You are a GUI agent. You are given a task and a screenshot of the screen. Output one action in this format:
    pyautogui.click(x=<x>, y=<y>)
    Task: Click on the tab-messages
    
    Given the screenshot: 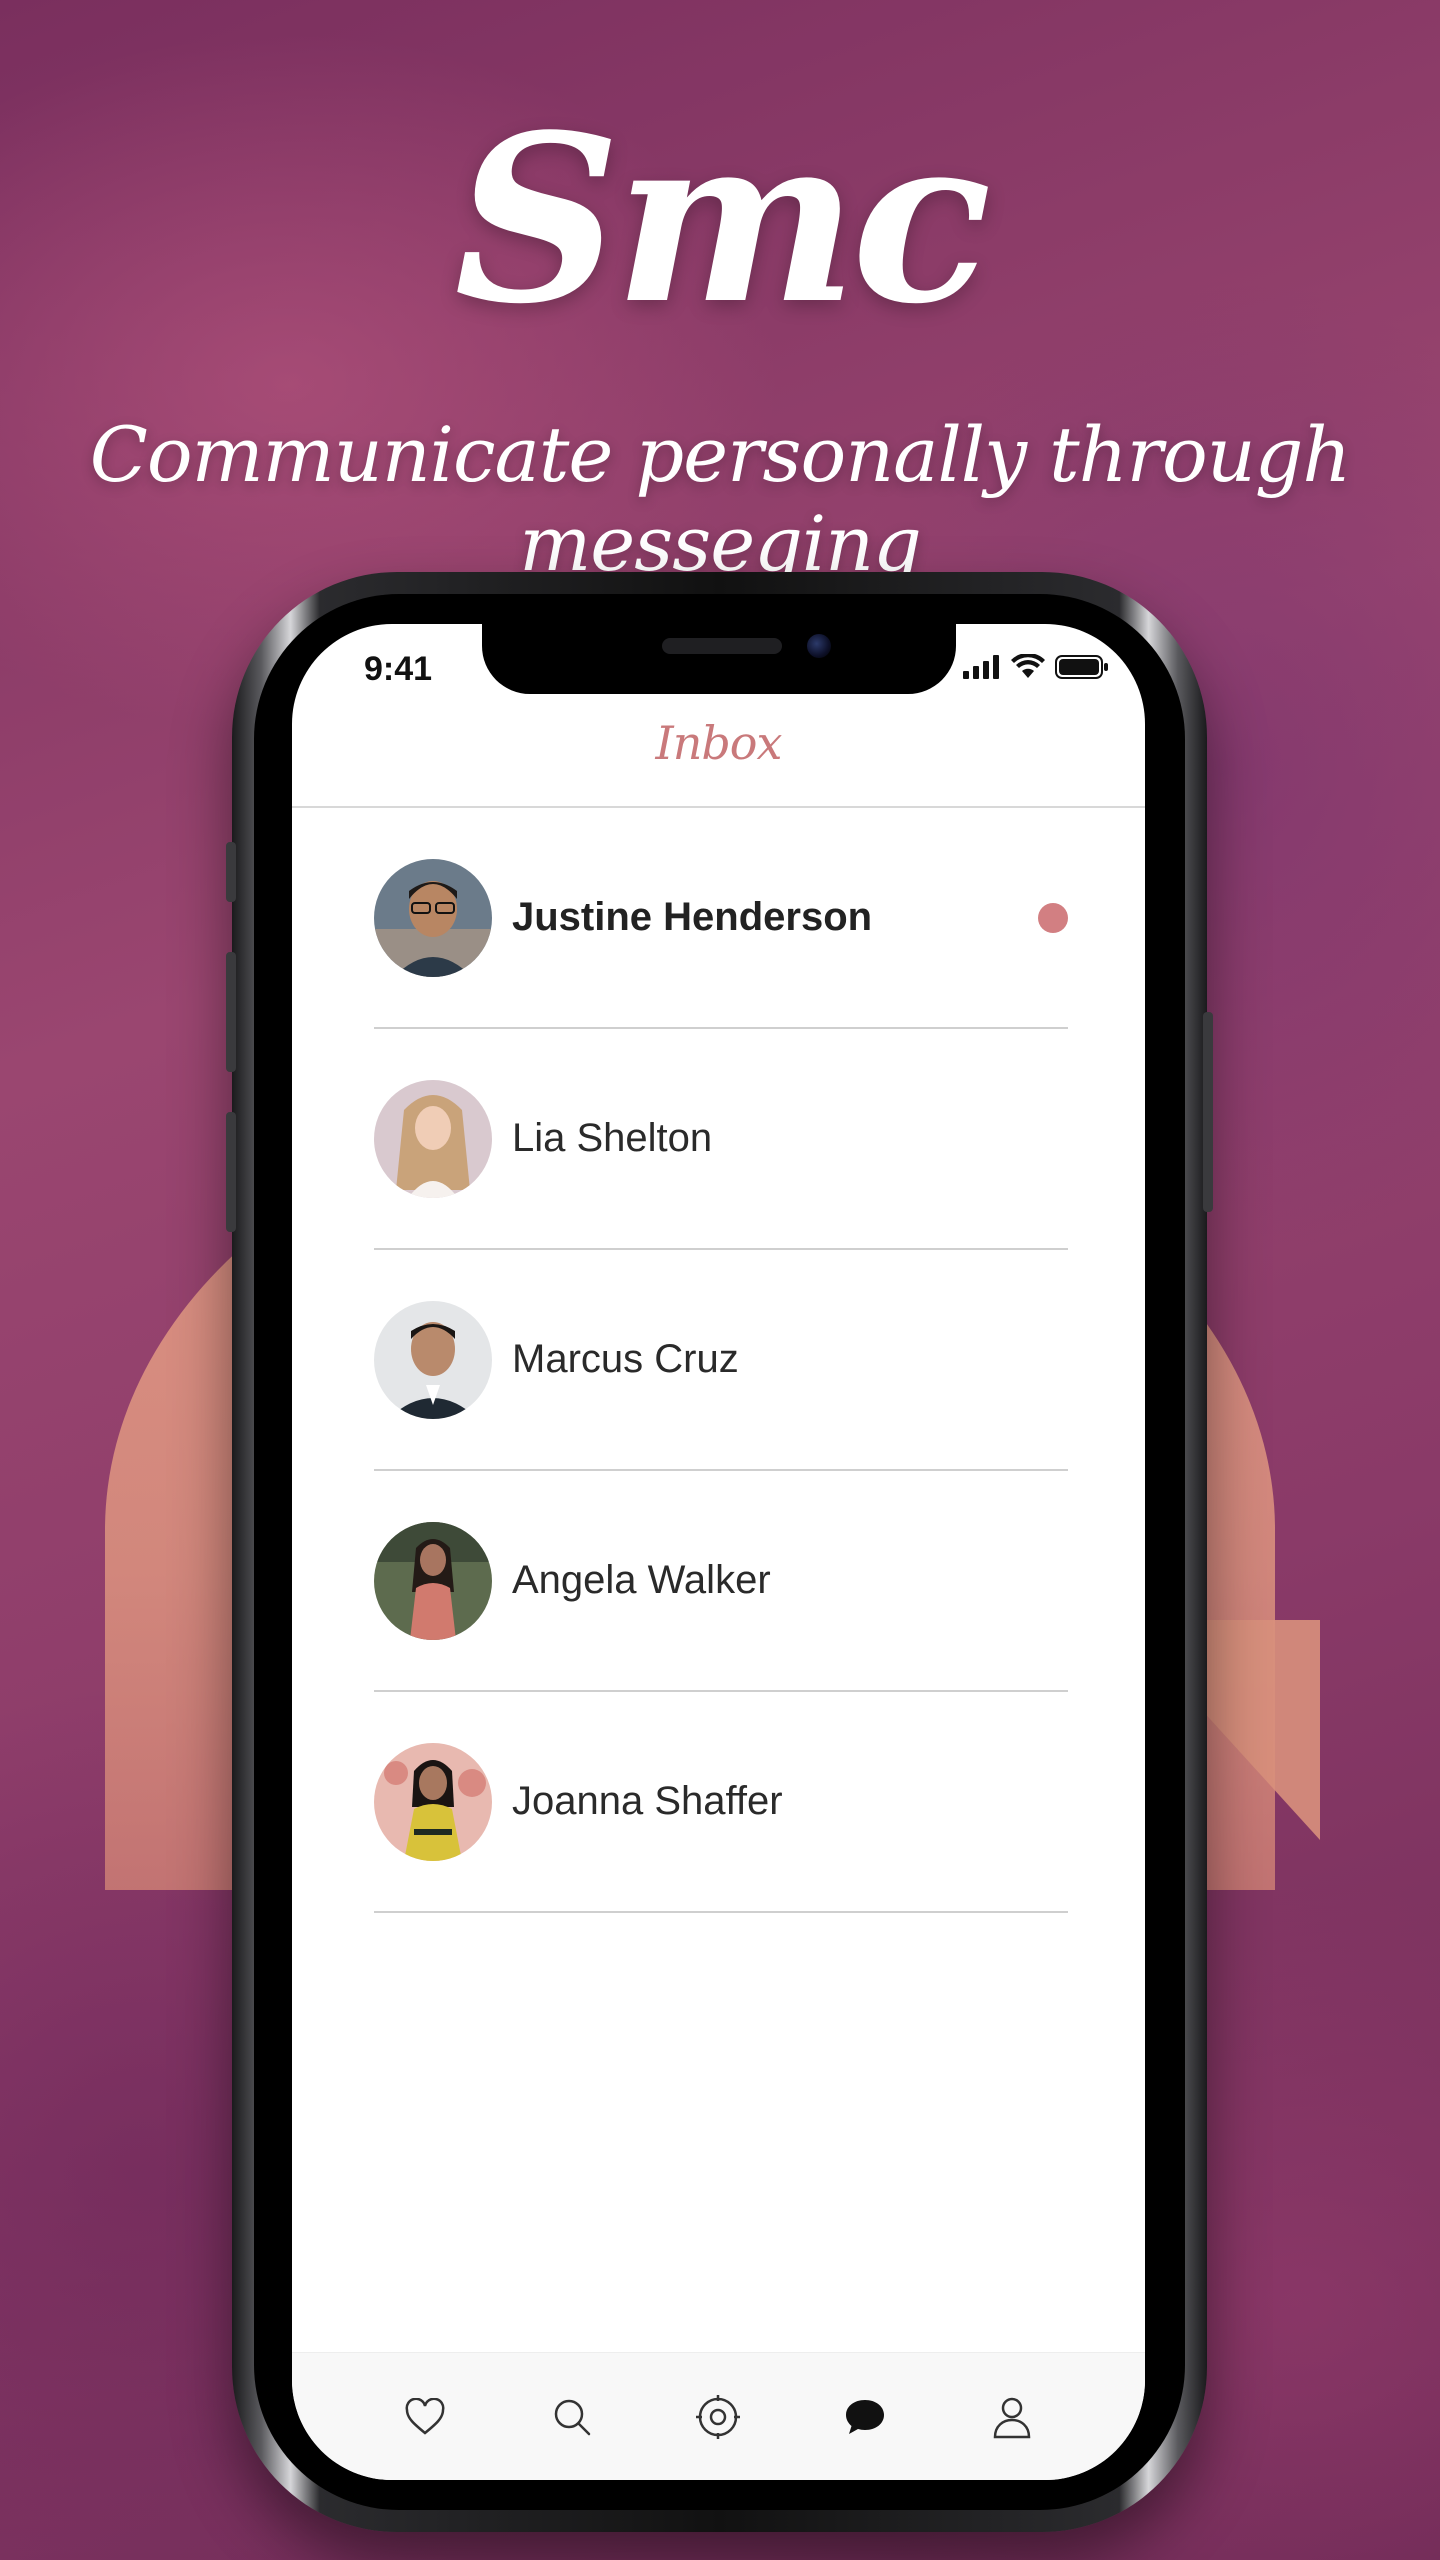 What is the action you would take?
    pyautogui.click(x=865, y=2417)
    